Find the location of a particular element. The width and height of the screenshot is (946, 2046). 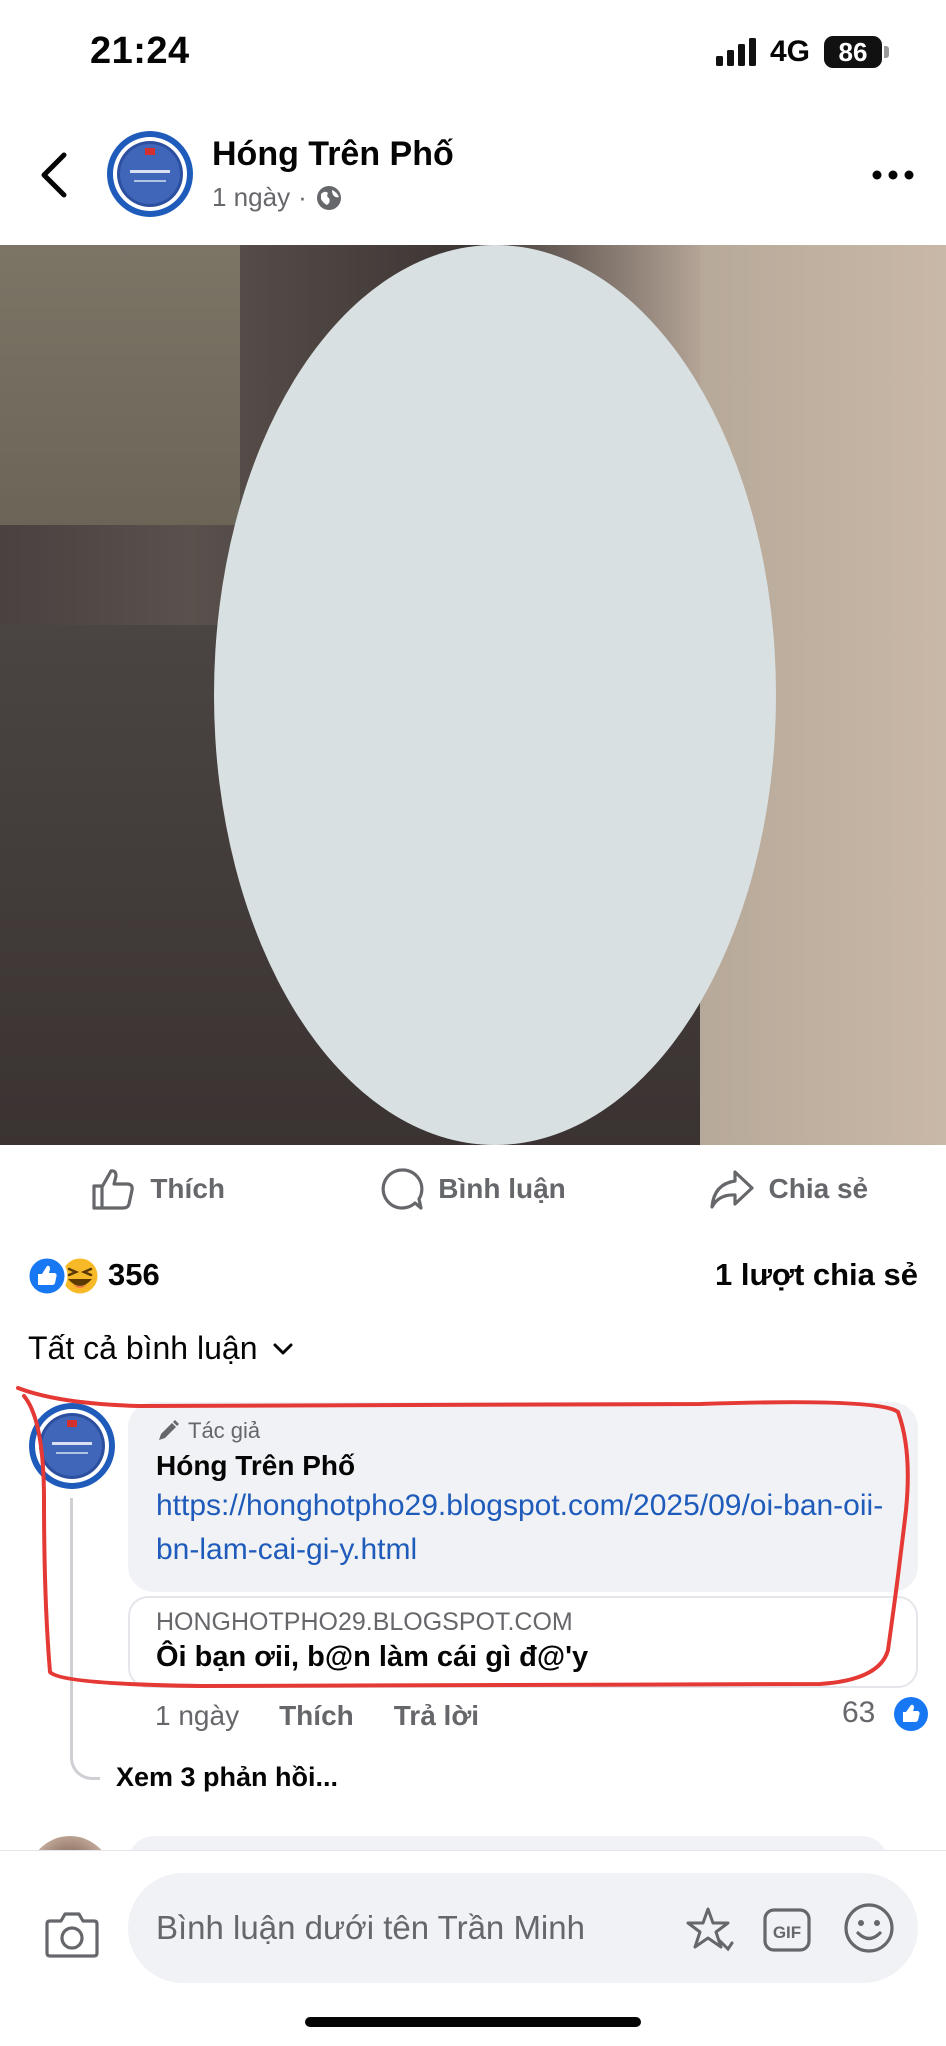

back-button is located at coordinates (55, 175).